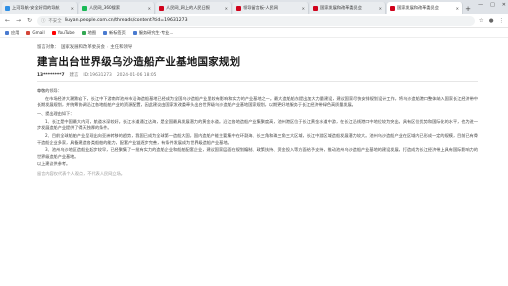  What do you see at coordinates (74, 75) in the screenshot?
I see `message-tag: 建言` at bounding box center [74, 75].